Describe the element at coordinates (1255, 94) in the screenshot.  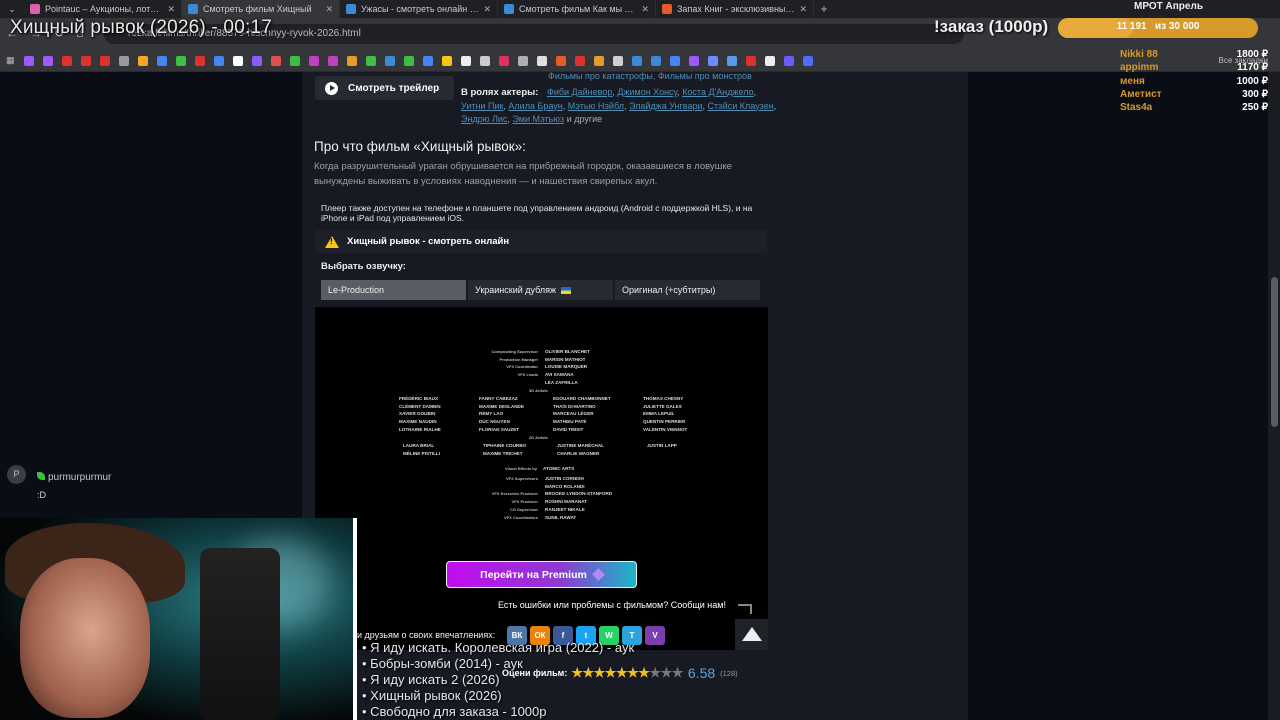
I see `donor-amount: 300 ₽` at that location.